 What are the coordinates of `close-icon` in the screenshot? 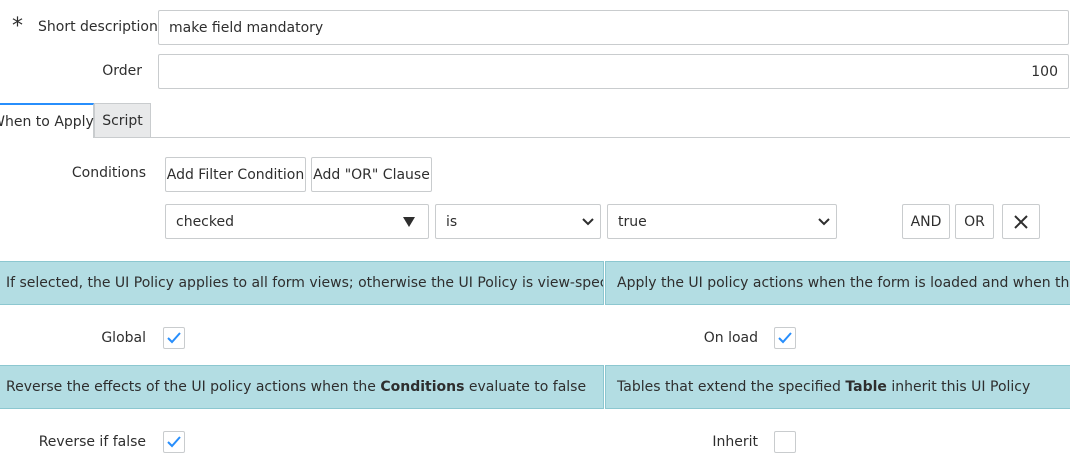 It's located at (1021, 221).